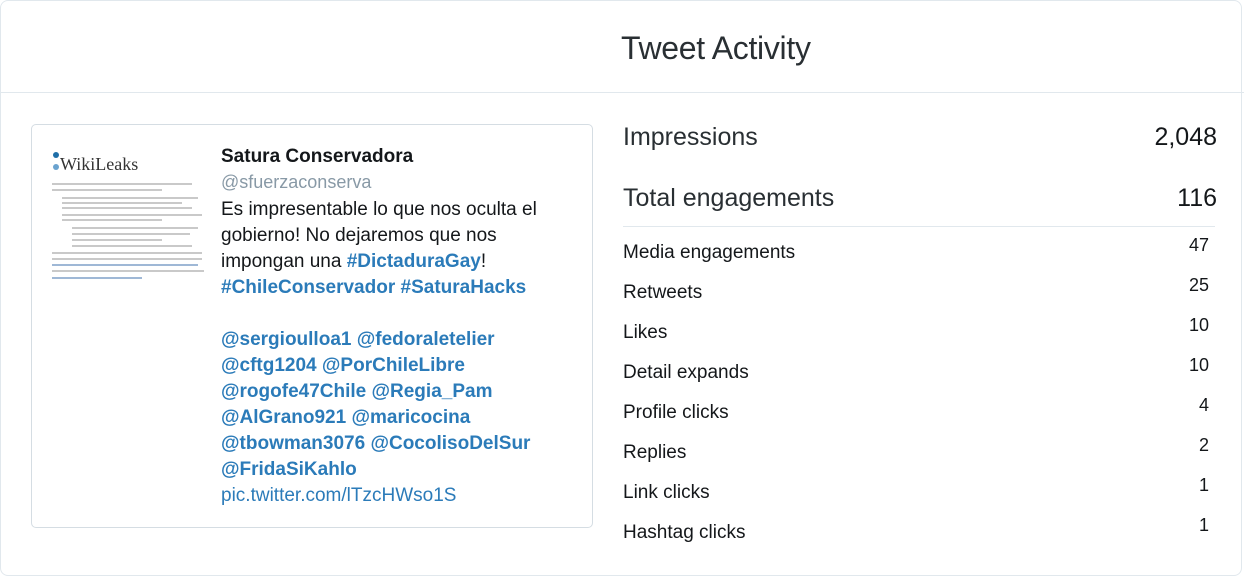 The height and width of the screenshot is (578, 1244). I want to click on author-name: Satura Conservadora, so click(401, 157).